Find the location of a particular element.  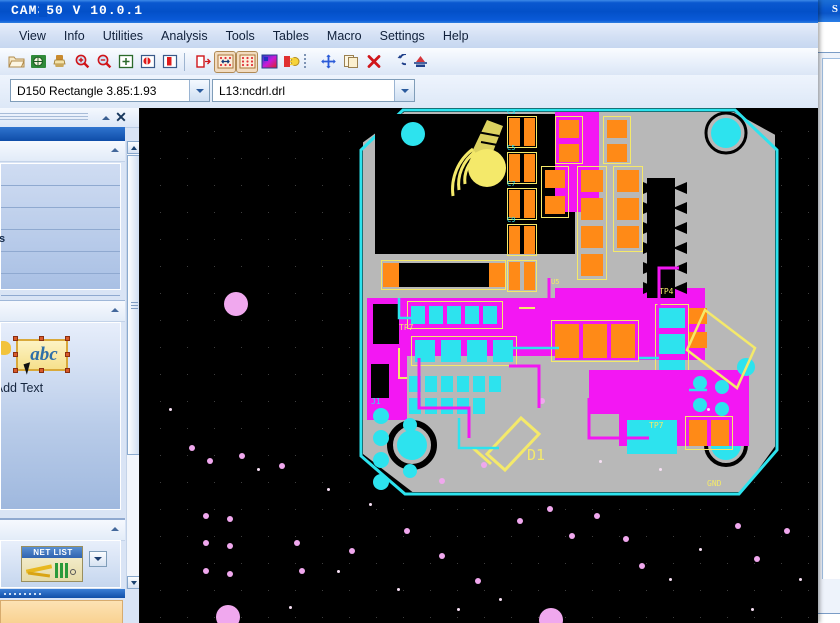

zoom-red-b-icon is located at coordinates (170, 62).